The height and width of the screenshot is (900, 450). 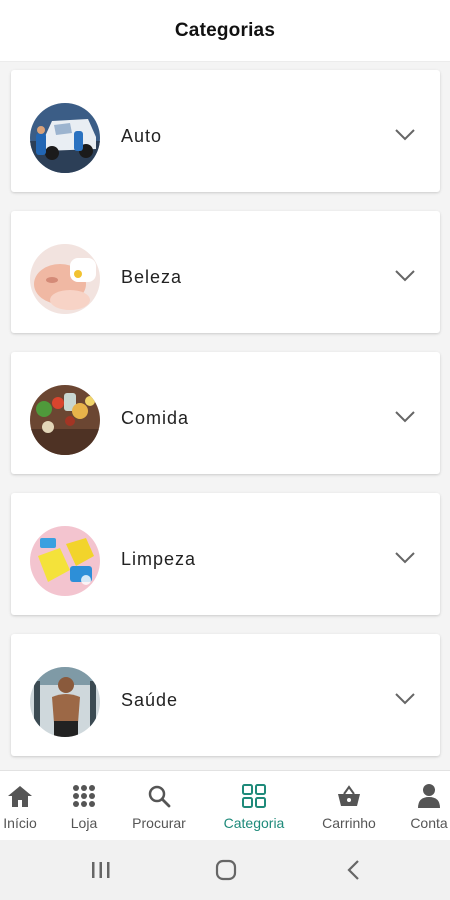 I want to click on nav-item-conta: Conta, so click(x=428, y=806).